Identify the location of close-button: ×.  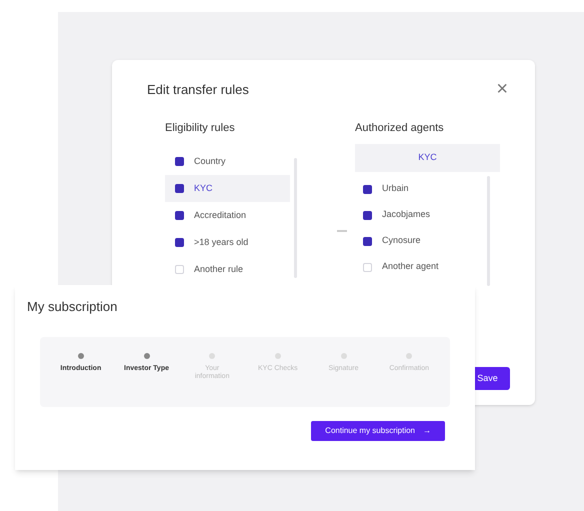
(502, 88).